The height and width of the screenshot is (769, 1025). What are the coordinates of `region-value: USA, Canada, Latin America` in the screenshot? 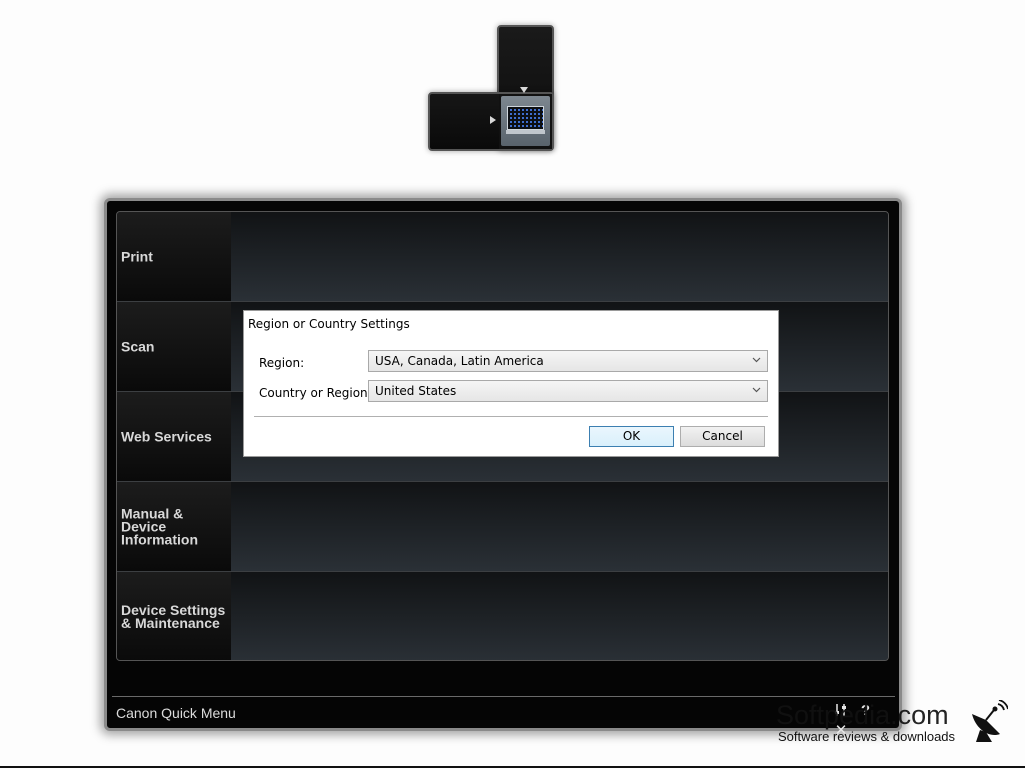 It's located at (459, 361).